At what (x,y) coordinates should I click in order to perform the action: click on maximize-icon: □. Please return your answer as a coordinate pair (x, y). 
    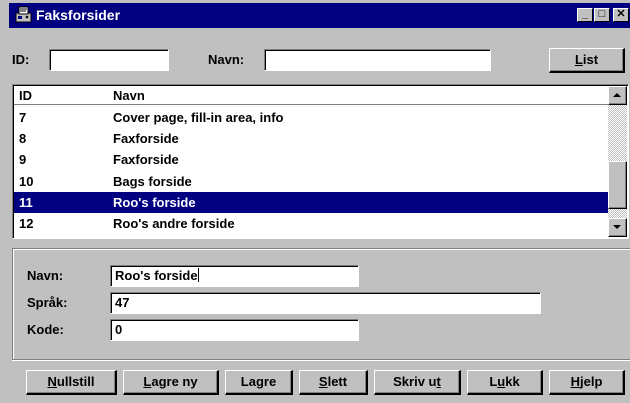
    Looking at the image, I should click on (602, 14).